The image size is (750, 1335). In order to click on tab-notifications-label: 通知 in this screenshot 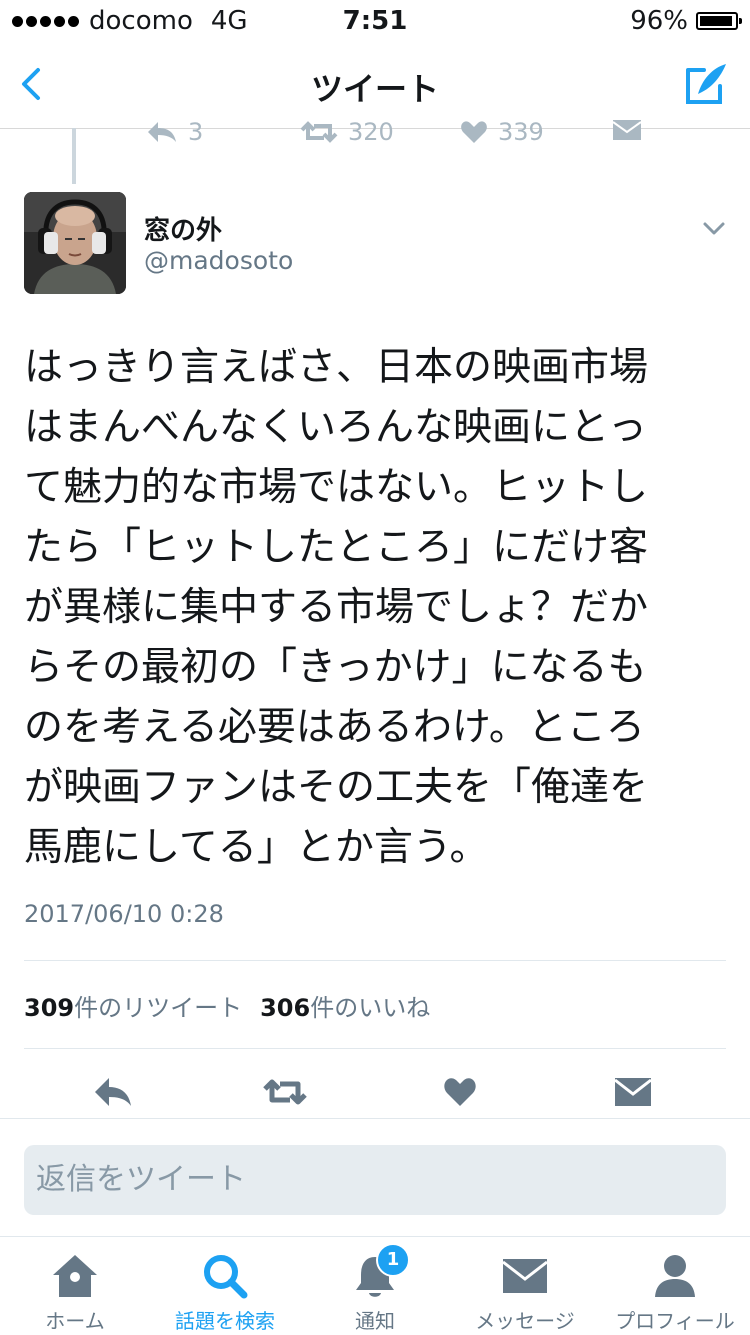, I will do `click(375, 1321)`.